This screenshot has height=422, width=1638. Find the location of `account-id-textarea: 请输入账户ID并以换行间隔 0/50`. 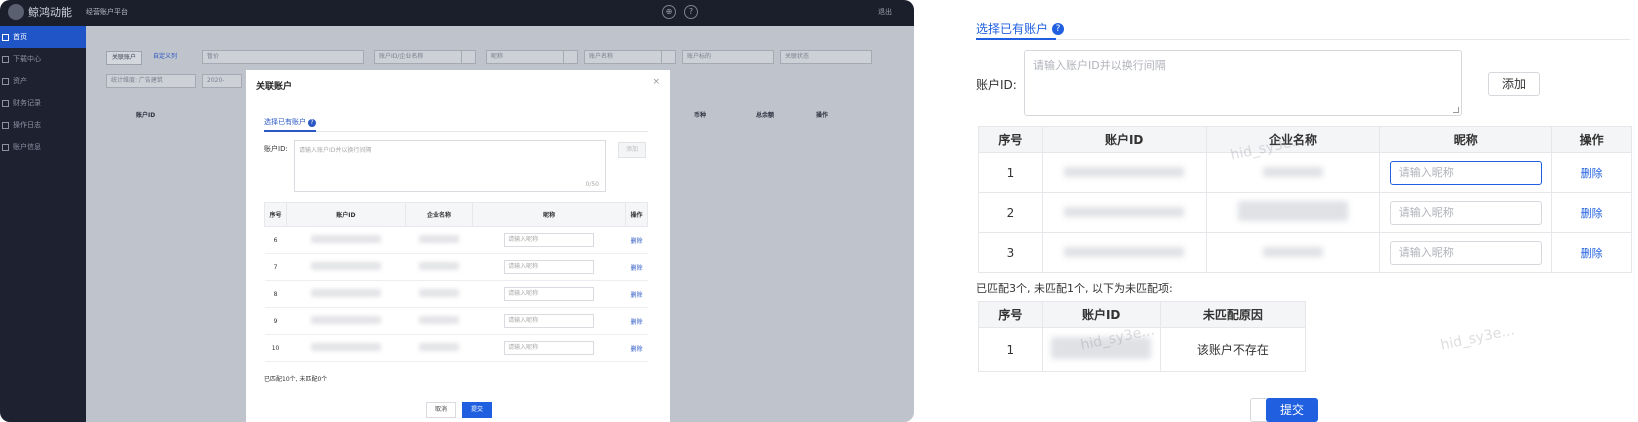

account-id-textarea: 请输入账户ID并以换行间隔 0/50 is located at coordinates (450, 166).